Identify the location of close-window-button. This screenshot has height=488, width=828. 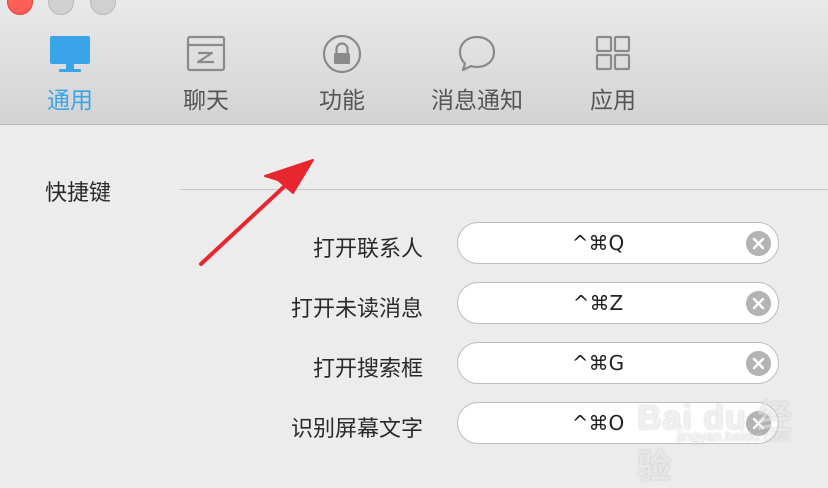
(20, 7).